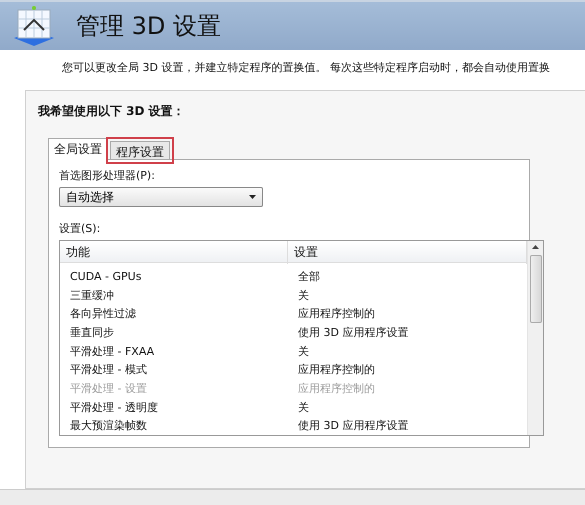  I want to click on settings-row: 垂直同步 使用 3D 应用程序设置, so click(293, 332).